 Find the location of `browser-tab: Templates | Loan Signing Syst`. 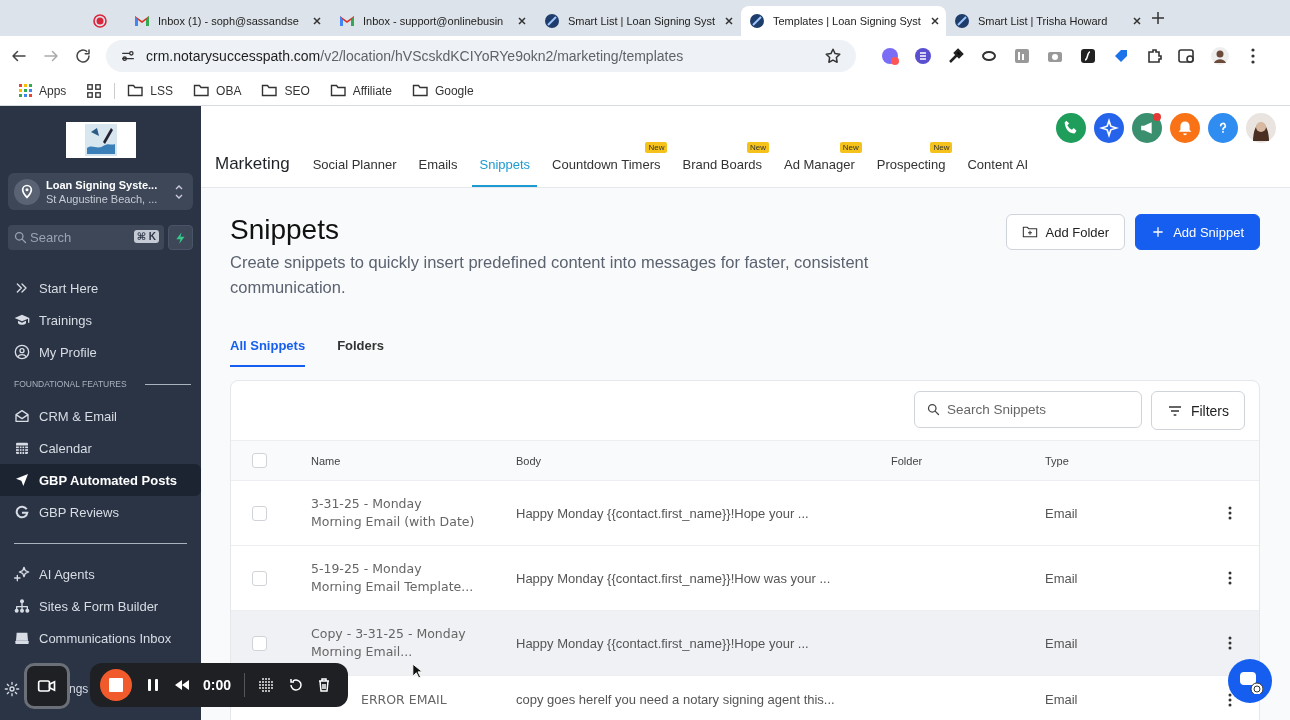

browser-tab: Templates | Loan Signing Syst is located at coordinates (843, 21).